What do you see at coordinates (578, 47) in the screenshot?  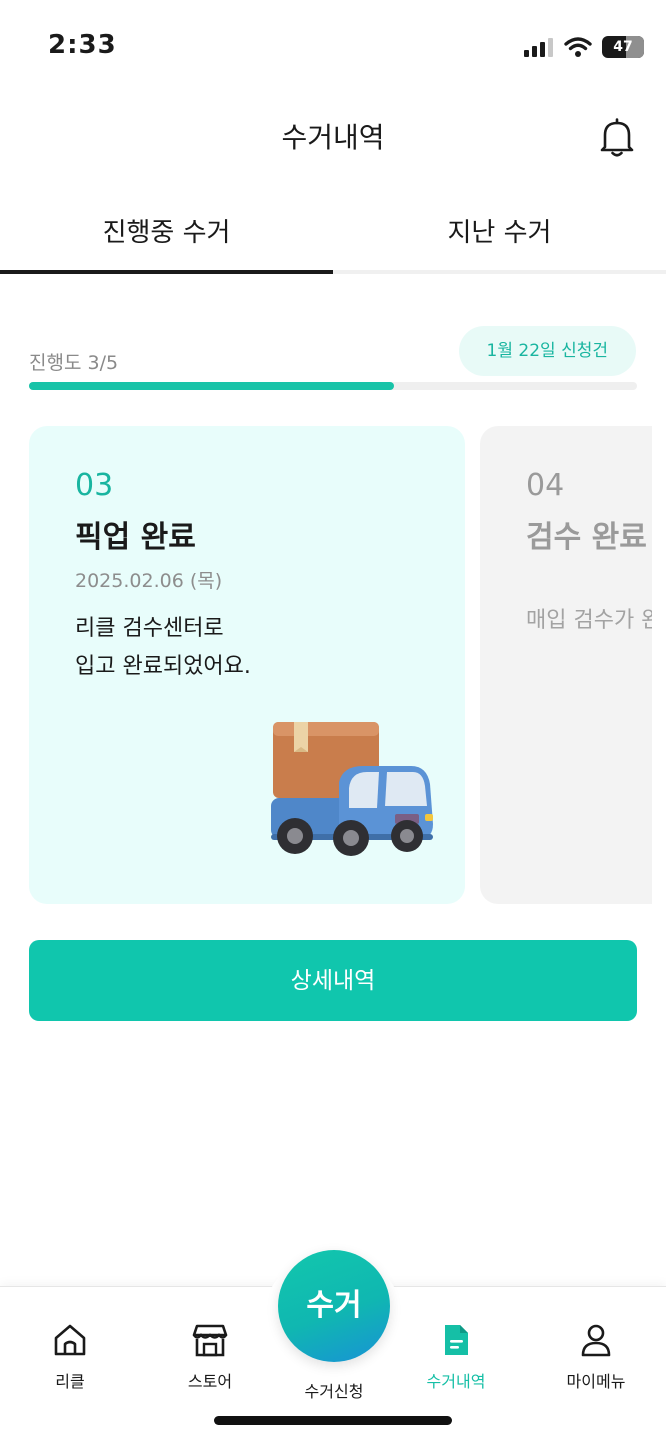 I see `wifi-icon` at bounding box center [578, 47].